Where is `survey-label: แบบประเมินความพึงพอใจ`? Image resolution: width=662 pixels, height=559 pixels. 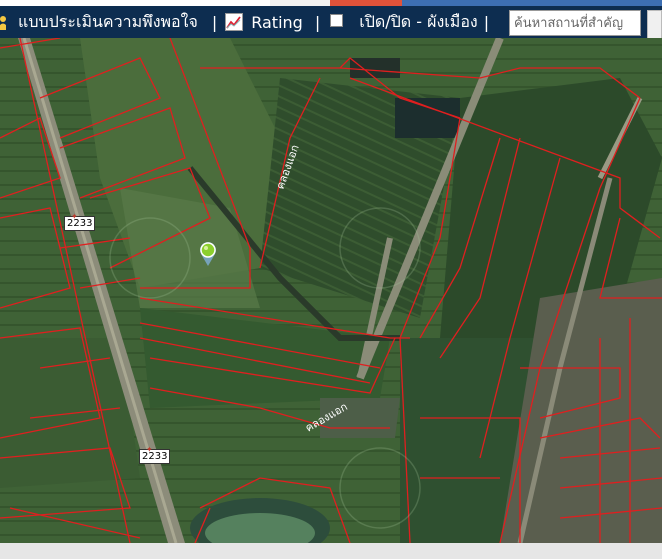
survey-label: แบบประเมินความพึงพอใจ is located at coordinates (108, 22).